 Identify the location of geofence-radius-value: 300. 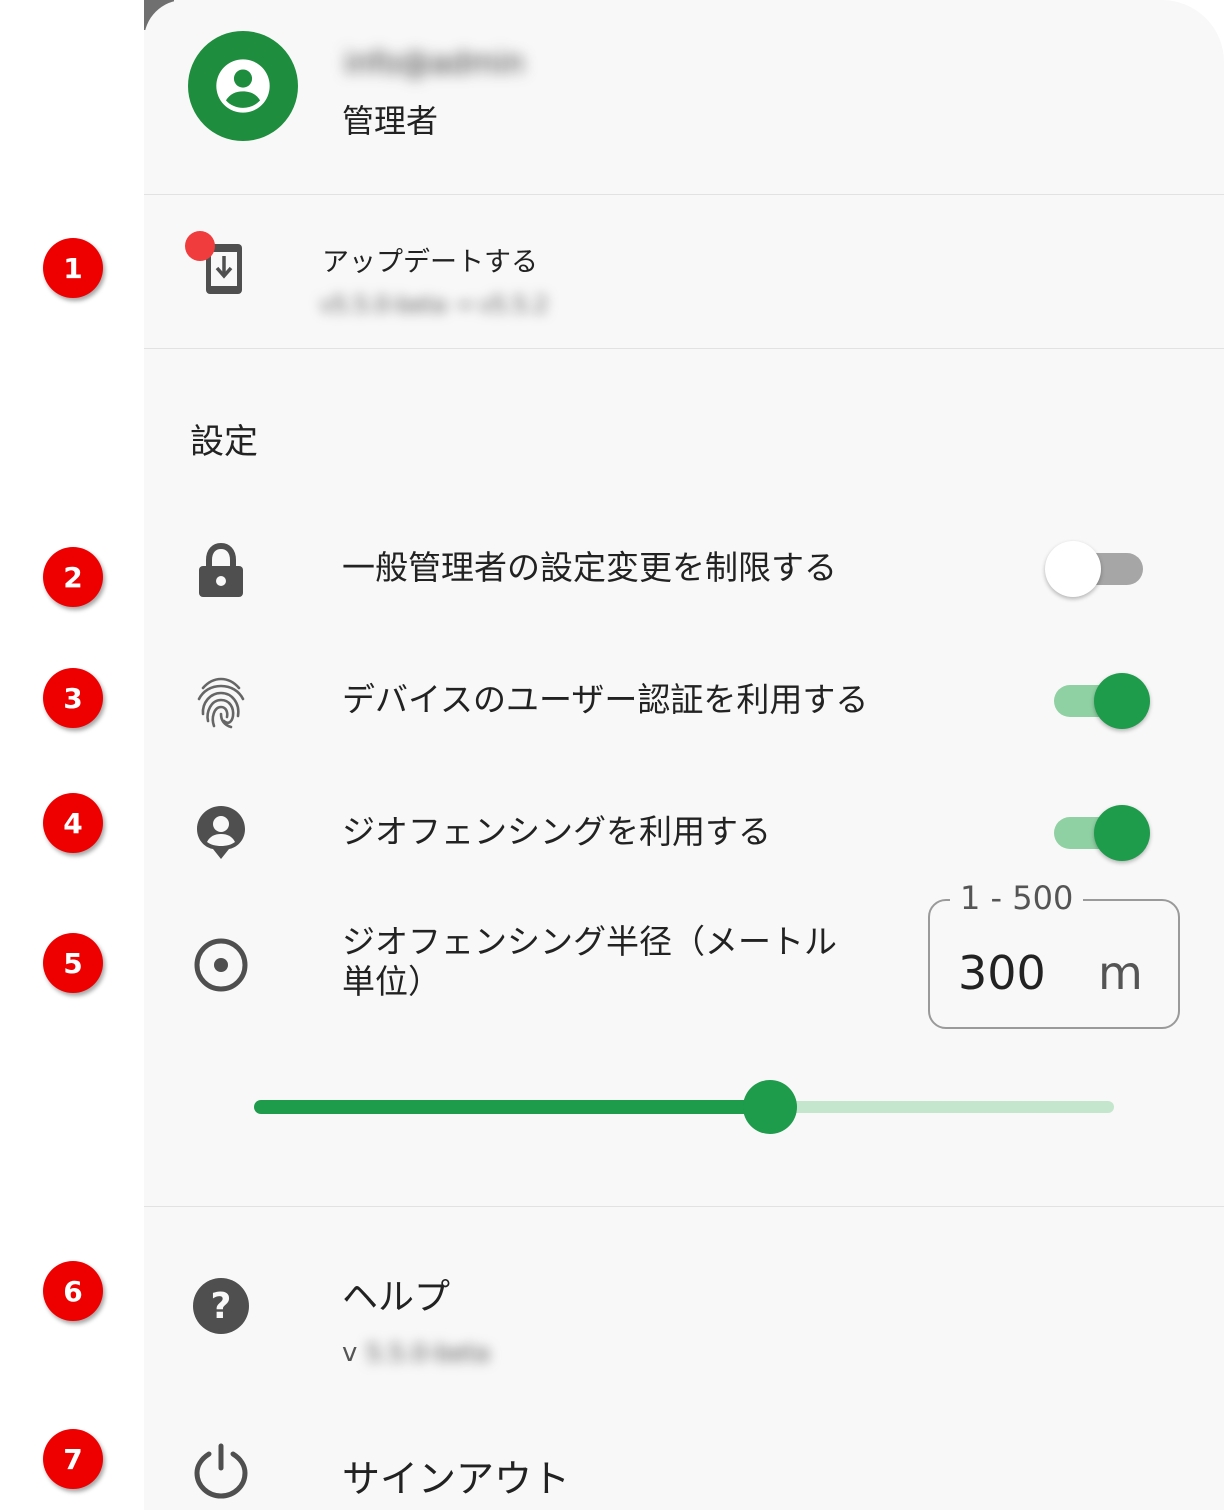
(1002, 973).